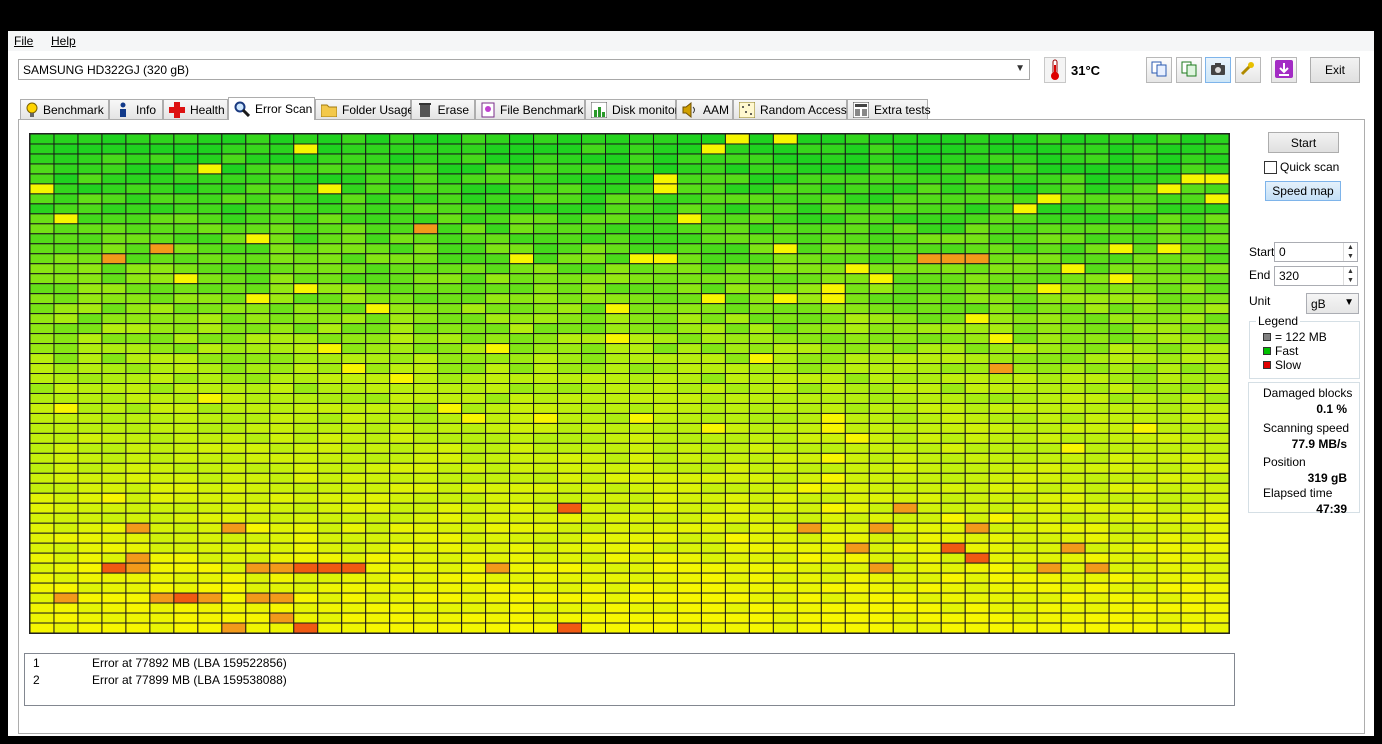 This screenshot has width=1382, height=744. What do you see at coordinates (889, 109) in the screenshot?
I see `tab-extra-tests: Extra tests` at bounding box center [889, 109].